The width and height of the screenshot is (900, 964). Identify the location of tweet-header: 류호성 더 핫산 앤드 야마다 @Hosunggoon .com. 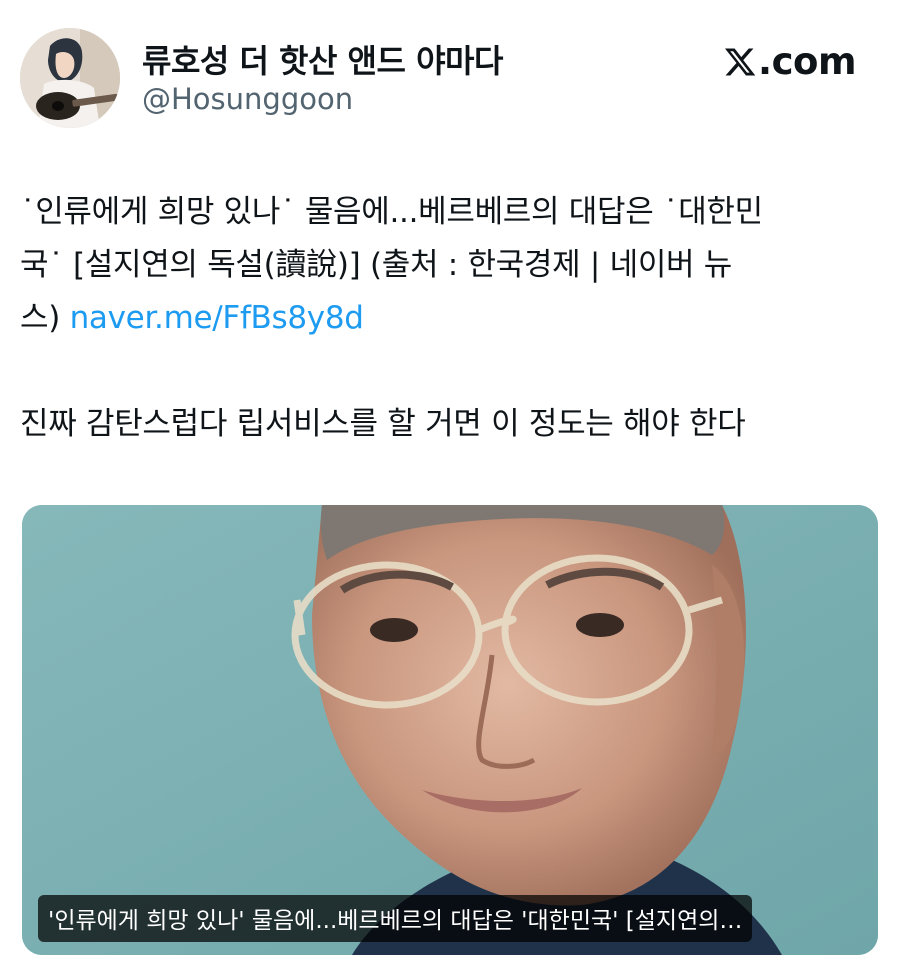
(450, 81).